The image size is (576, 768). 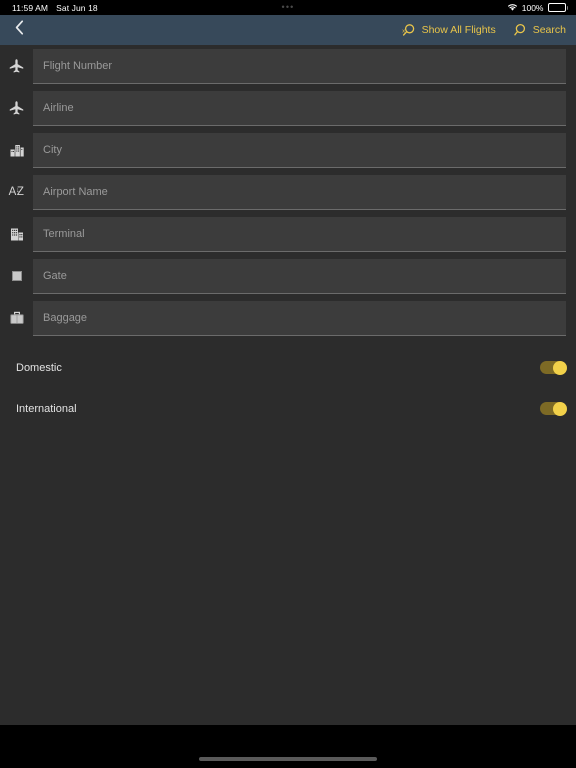 I want to click on status-bar-left: 11:59 AM Sat Jun 18, so click(x=55, y=8).